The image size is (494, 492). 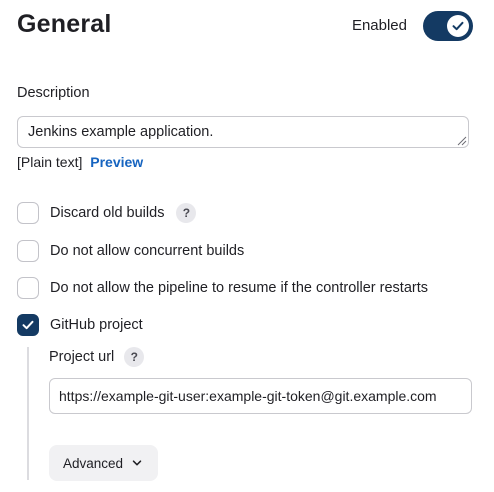 I want to click on no-resume-checkbox, so click(x=28, y=288).